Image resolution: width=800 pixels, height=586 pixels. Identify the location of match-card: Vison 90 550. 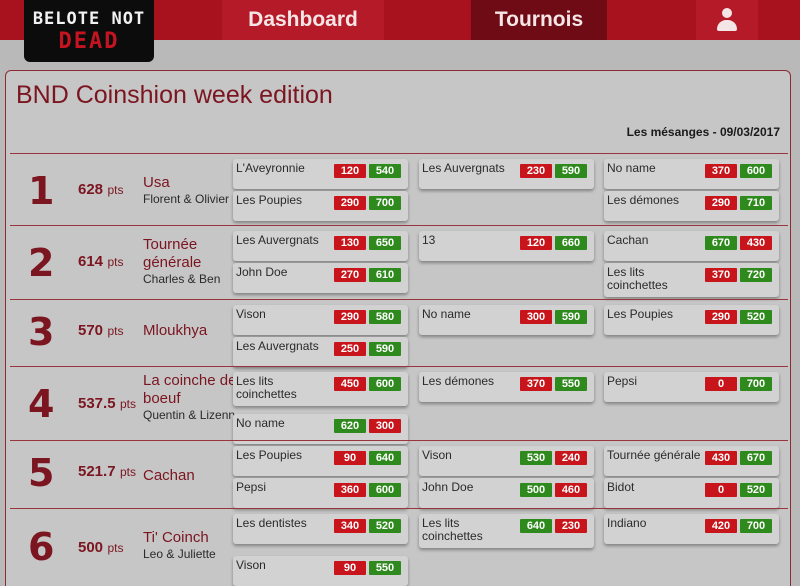
(320, 571).